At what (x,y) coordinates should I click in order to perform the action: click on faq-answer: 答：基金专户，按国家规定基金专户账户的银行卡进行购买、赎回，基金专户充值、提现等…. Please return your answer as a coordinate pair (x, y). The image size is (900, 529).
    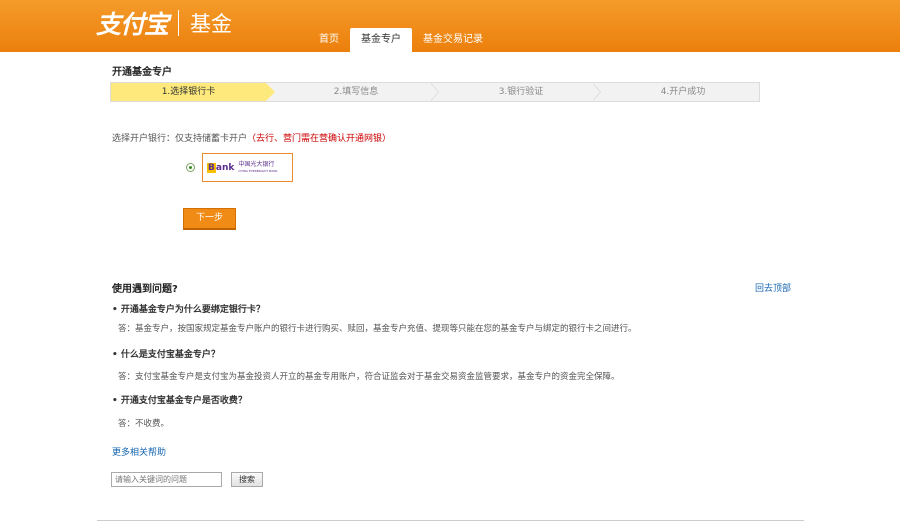
    Looking at the image, I should click on (377, 329).